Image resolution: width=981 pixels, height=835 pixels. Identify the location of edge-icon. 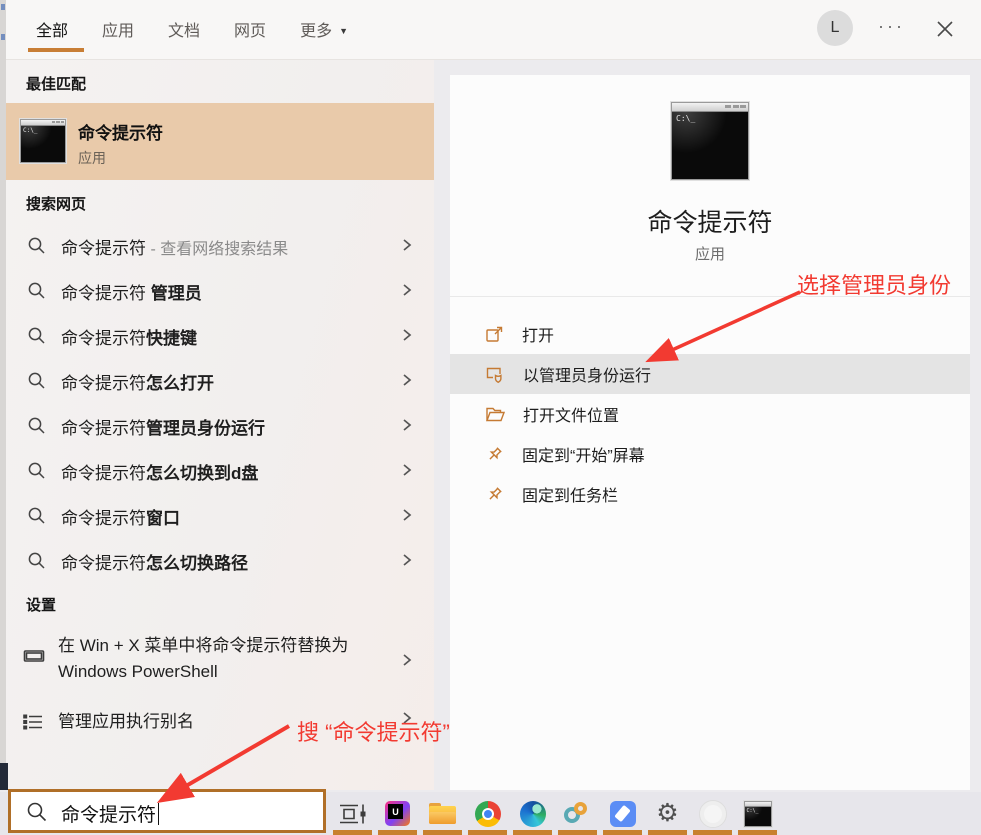
(532, 813).